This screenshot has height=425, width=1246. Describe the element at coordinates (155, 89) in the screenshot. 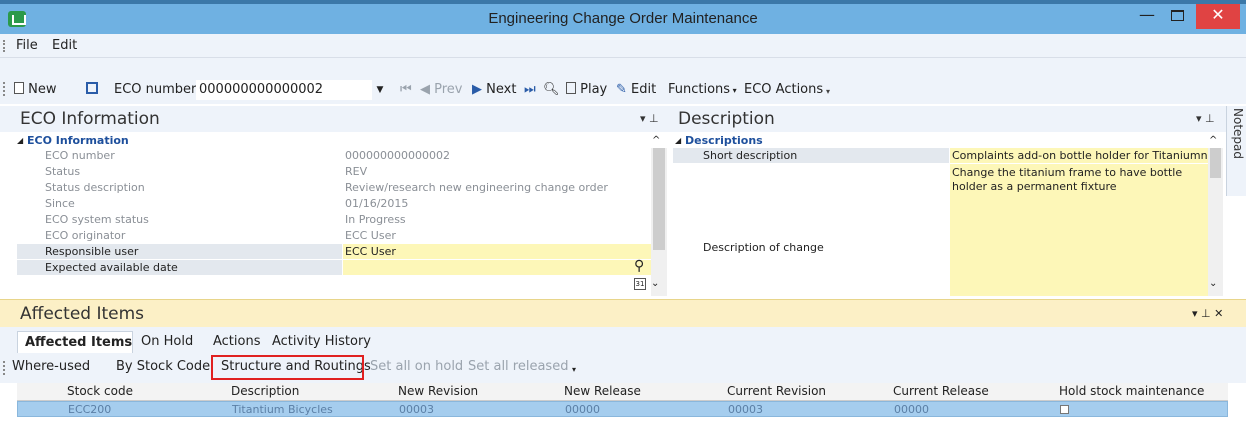

I see `eco-number-label: ECO number` at that location.